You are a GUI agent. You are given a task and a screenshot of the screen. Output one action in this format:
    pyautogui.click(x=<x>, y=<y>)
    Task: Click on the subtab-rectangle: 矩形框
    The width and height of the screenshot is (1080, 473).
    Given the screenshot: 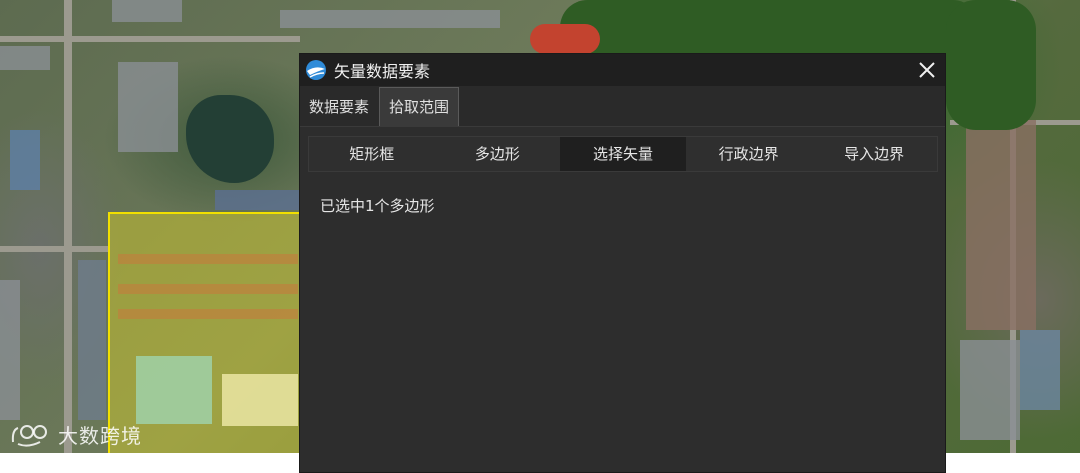 What is the action you would take?
    pyautogui.click(x=372, y=154)
    